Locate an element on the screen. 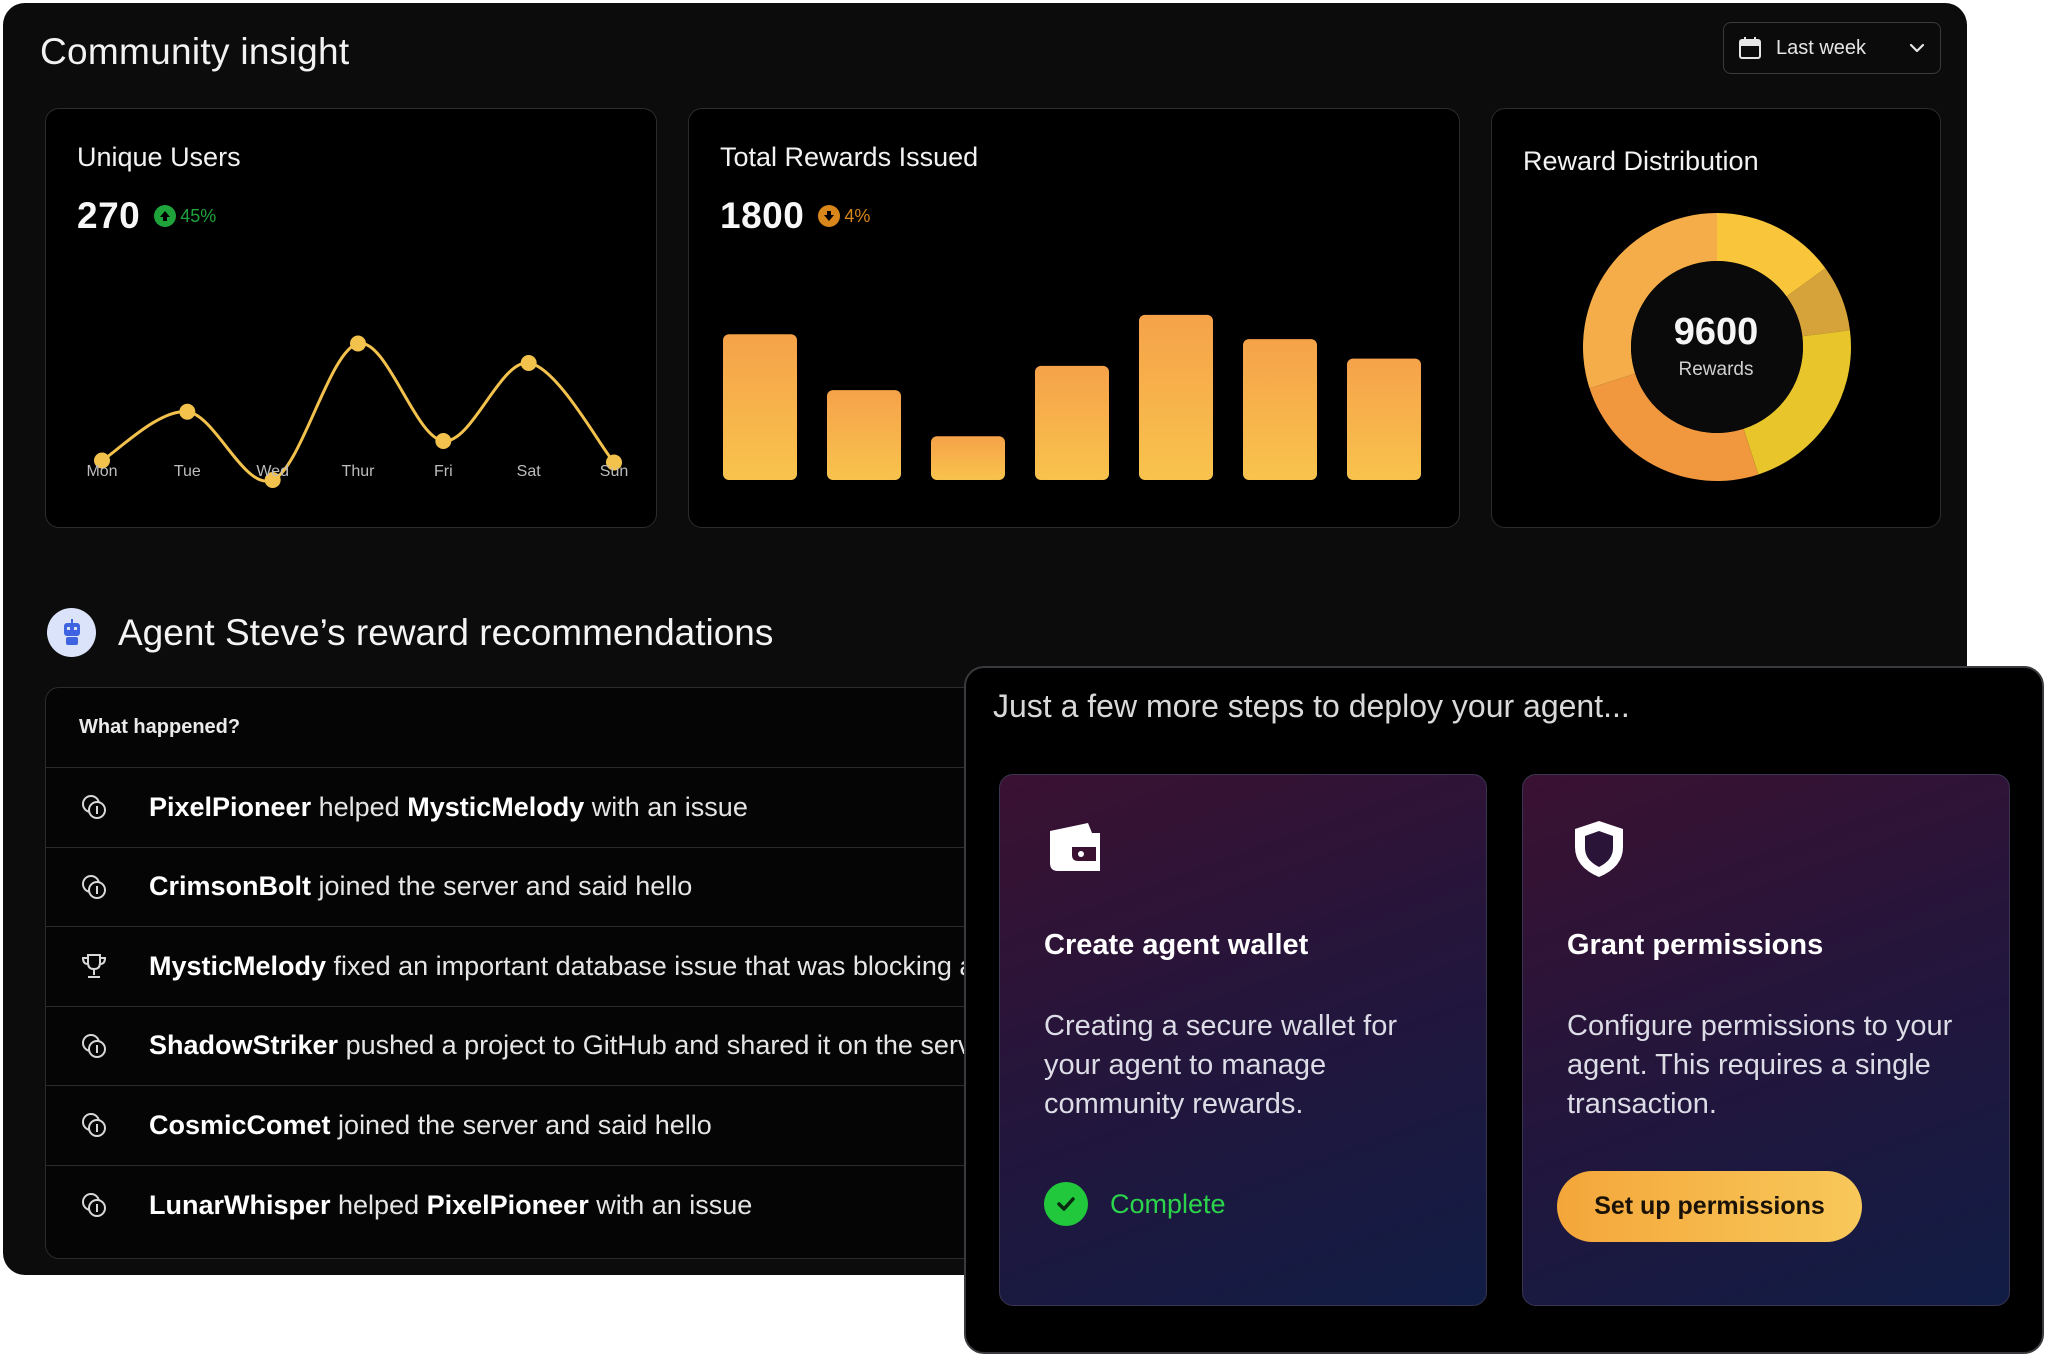 This screenshot has height=1359, width=2048. feed-actor: PixelPioneer is located at coordinates (230, 806).